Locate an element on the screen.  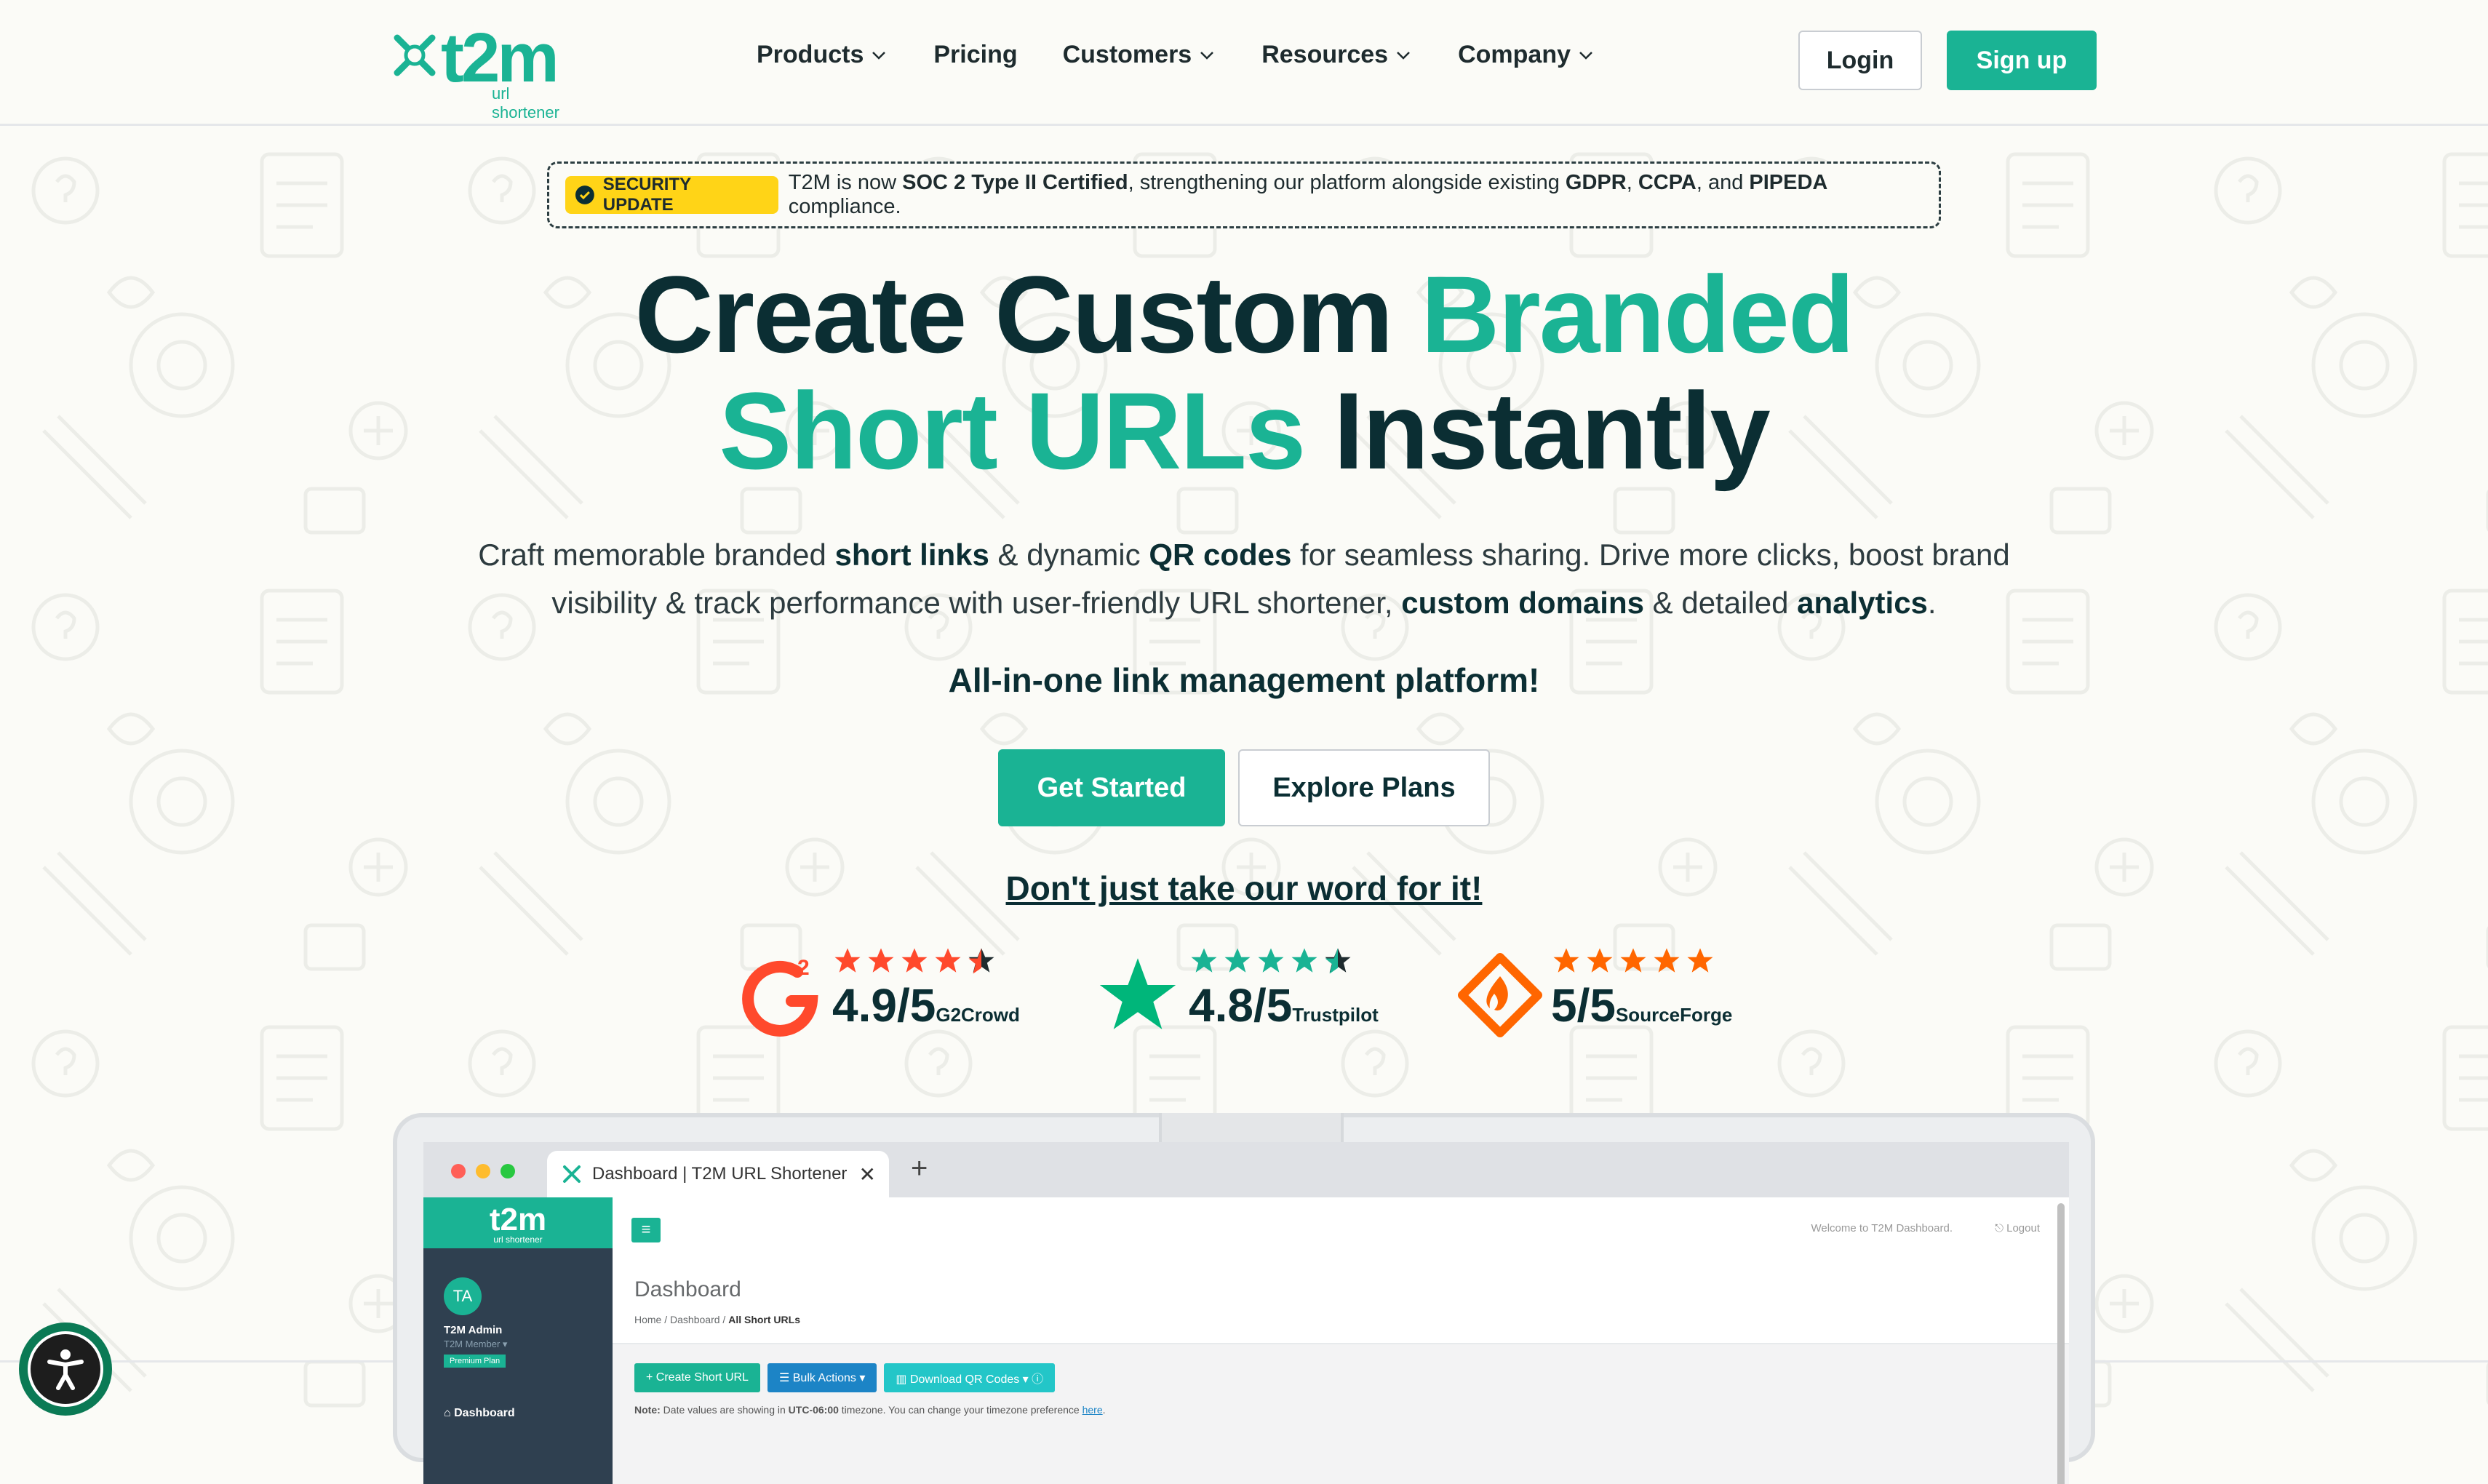
verified-check-icon is located at coordinates (584, 195).